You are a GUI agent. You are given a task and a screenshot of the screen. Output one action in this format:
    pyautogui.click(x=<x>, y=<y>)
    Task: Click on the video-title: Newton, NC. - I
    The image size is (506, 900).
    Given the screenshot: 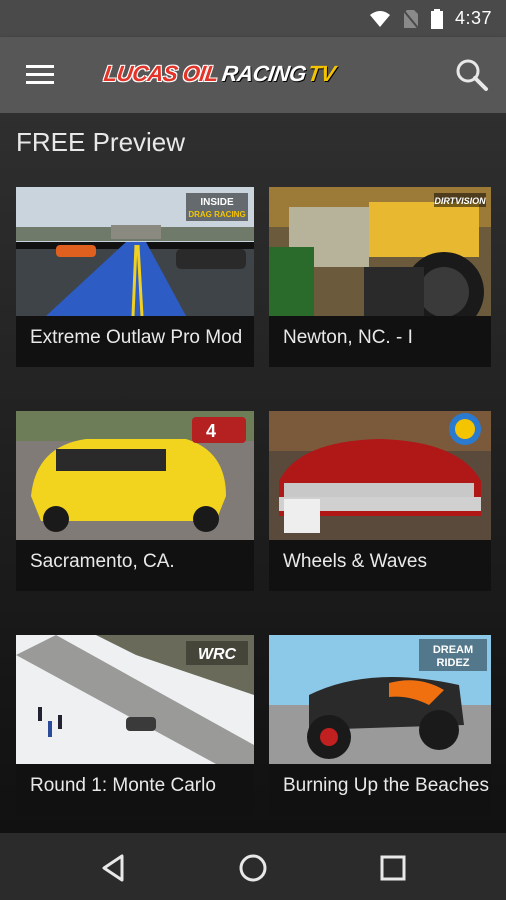 What is the action you would take?
    pyautogui.click(x=348, y=337)
    